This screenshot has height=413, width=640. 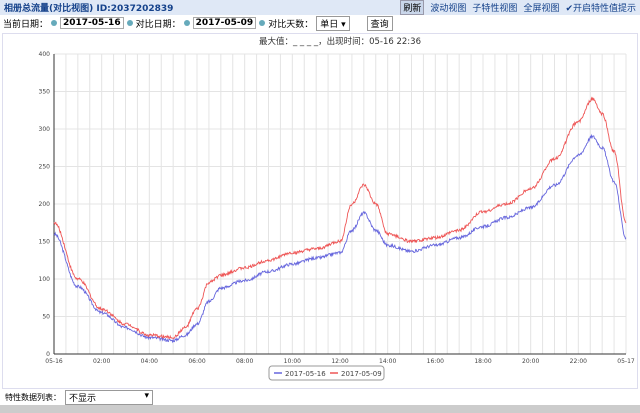 What do you see at coordinates (45, 204) in the screenshot?
I see `y-tick-label: 200` at bounding box center [45, 204].